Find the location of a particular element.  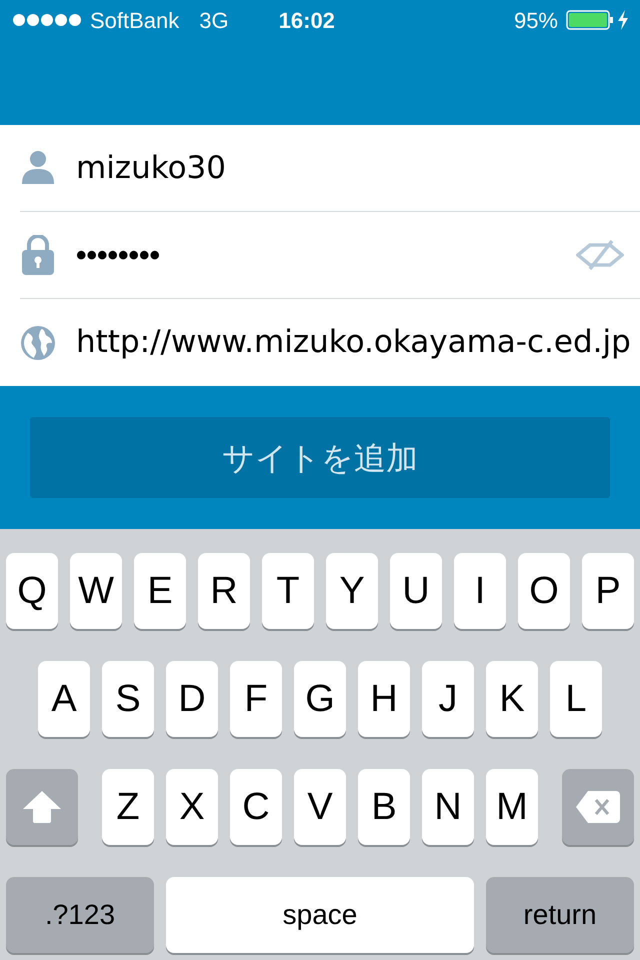

clock: 16:02 is located at coordinates (306, 20).